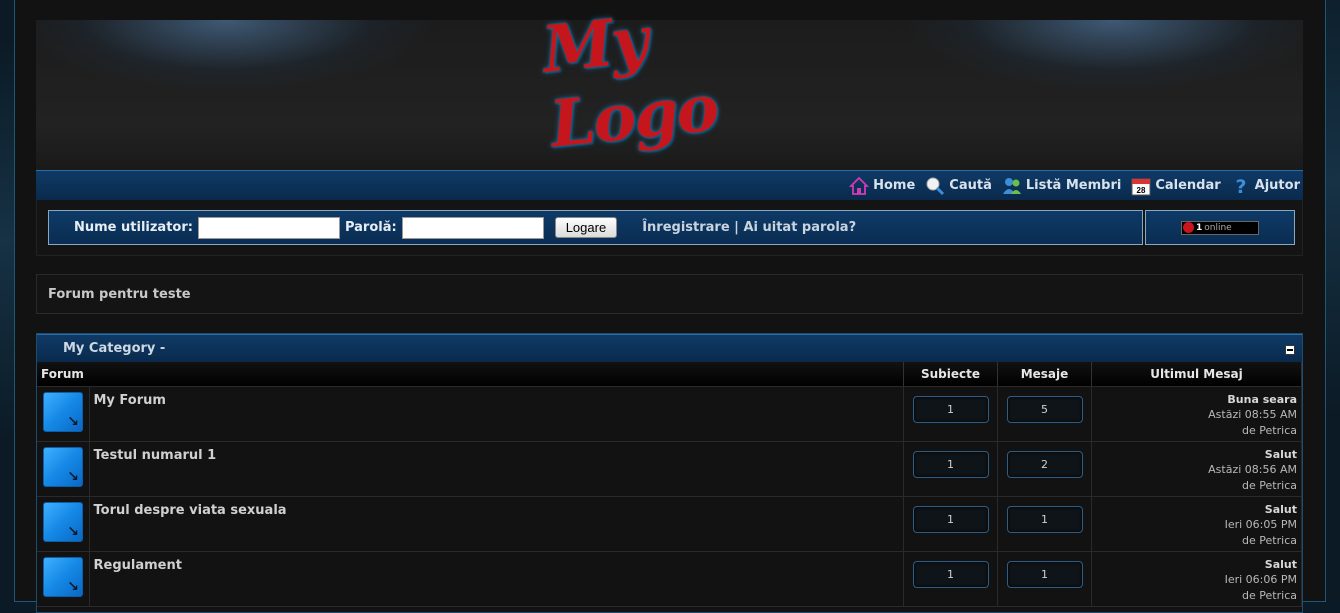 This screenshot has height=613, width=1340. What do you see at coordinates (130, 400) in the screenshot?
I see `forum-name-link: My Forum` at bounding box center [130, 400].